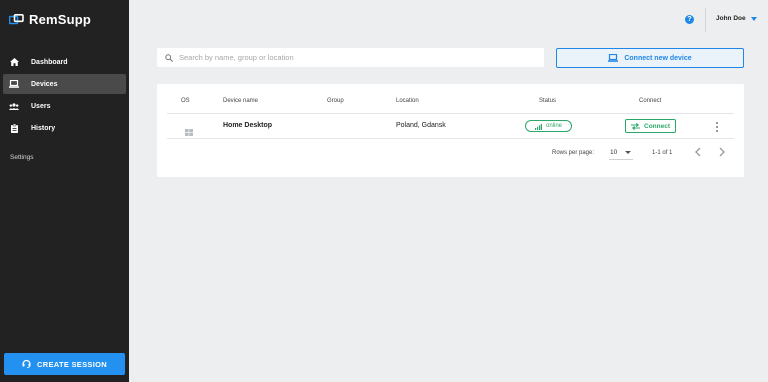  What do you see at coordinates (240, 101) in the screenshot?
I see `column-header-device-name: Device name` at bounding box center [240, 101].